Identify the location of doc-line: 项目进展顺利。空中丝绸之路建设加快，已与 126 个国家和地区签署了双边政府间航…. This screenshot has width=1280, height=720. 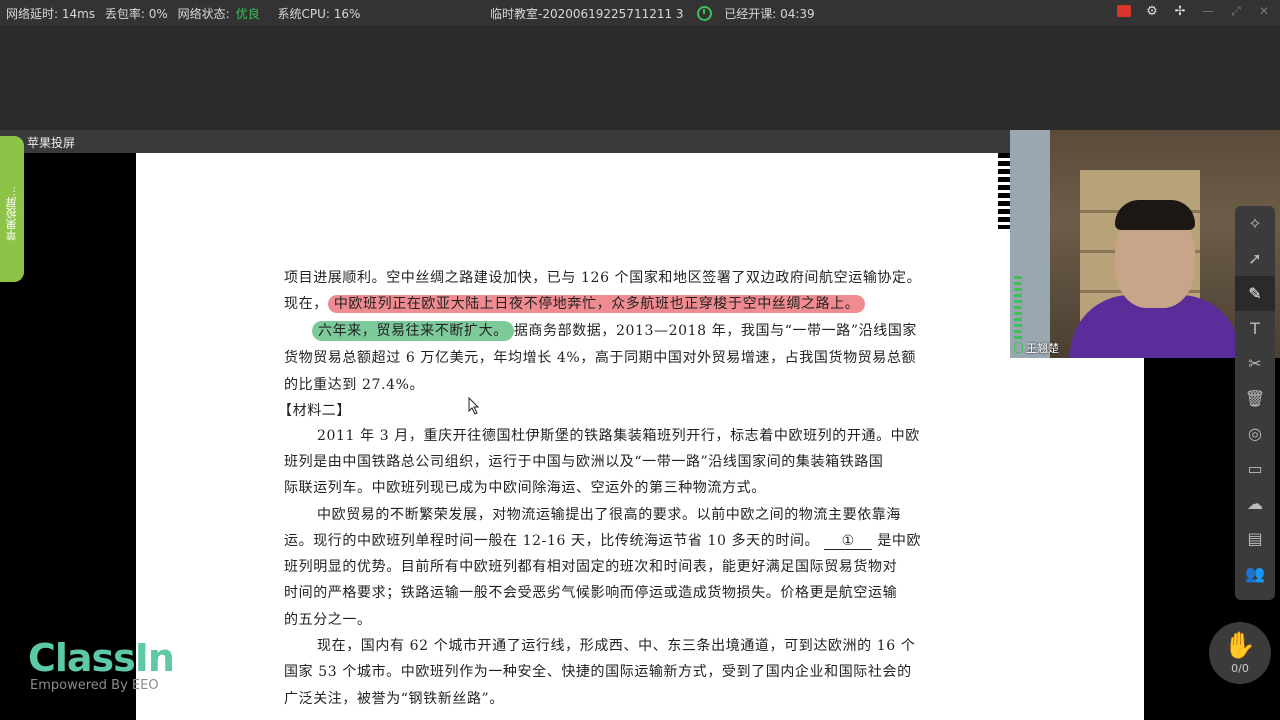
(603, 278).